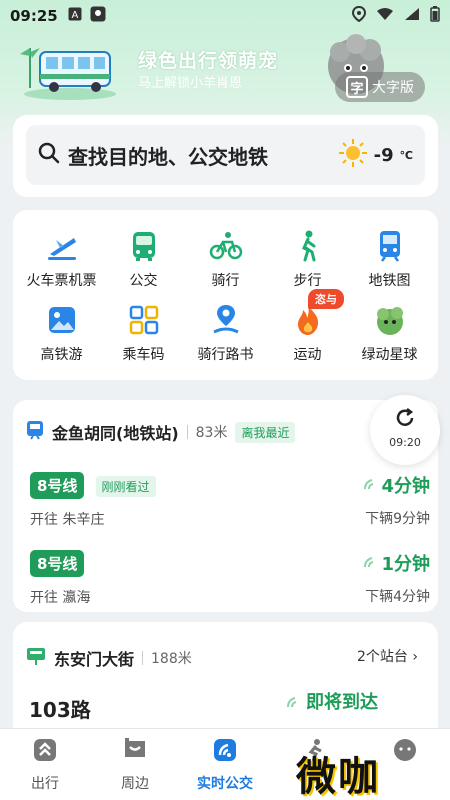  What do you see at coordinates (393, 88) in the screenshot?
I see `large-font-label: 大字版` at bounding box center [393, 88].